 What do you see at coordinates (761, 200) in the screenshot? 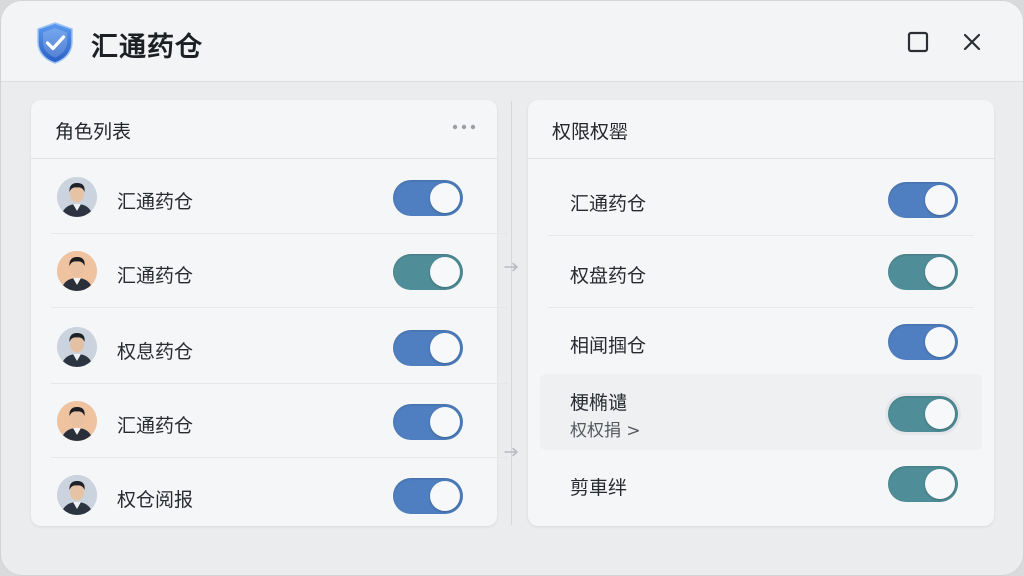
I see `permission-row: 汇通药仓` at bounding box center [761, 200].